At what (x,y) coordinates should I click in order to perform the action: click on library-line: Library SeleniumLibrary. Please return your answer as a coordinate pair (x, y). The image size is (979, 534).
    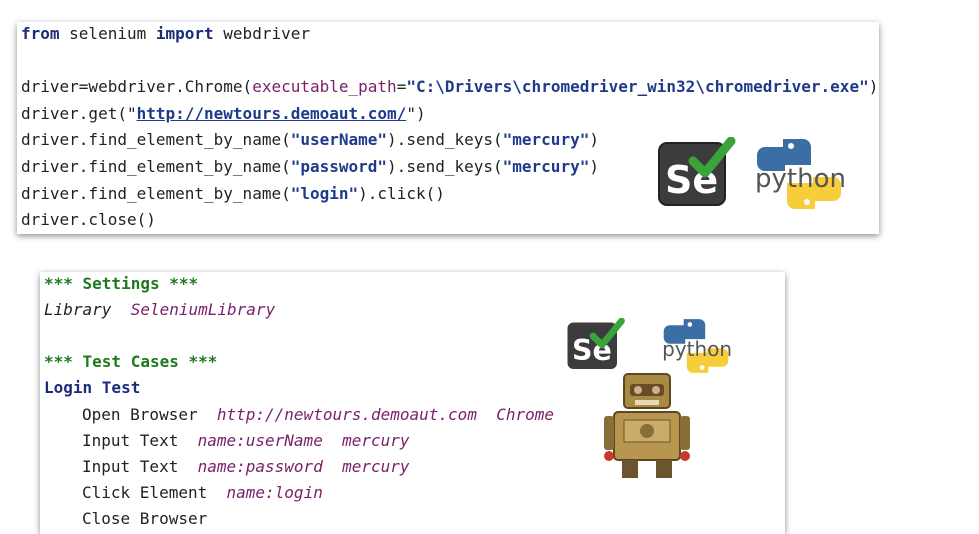
    Looking at the image, I should click on (160, 309).